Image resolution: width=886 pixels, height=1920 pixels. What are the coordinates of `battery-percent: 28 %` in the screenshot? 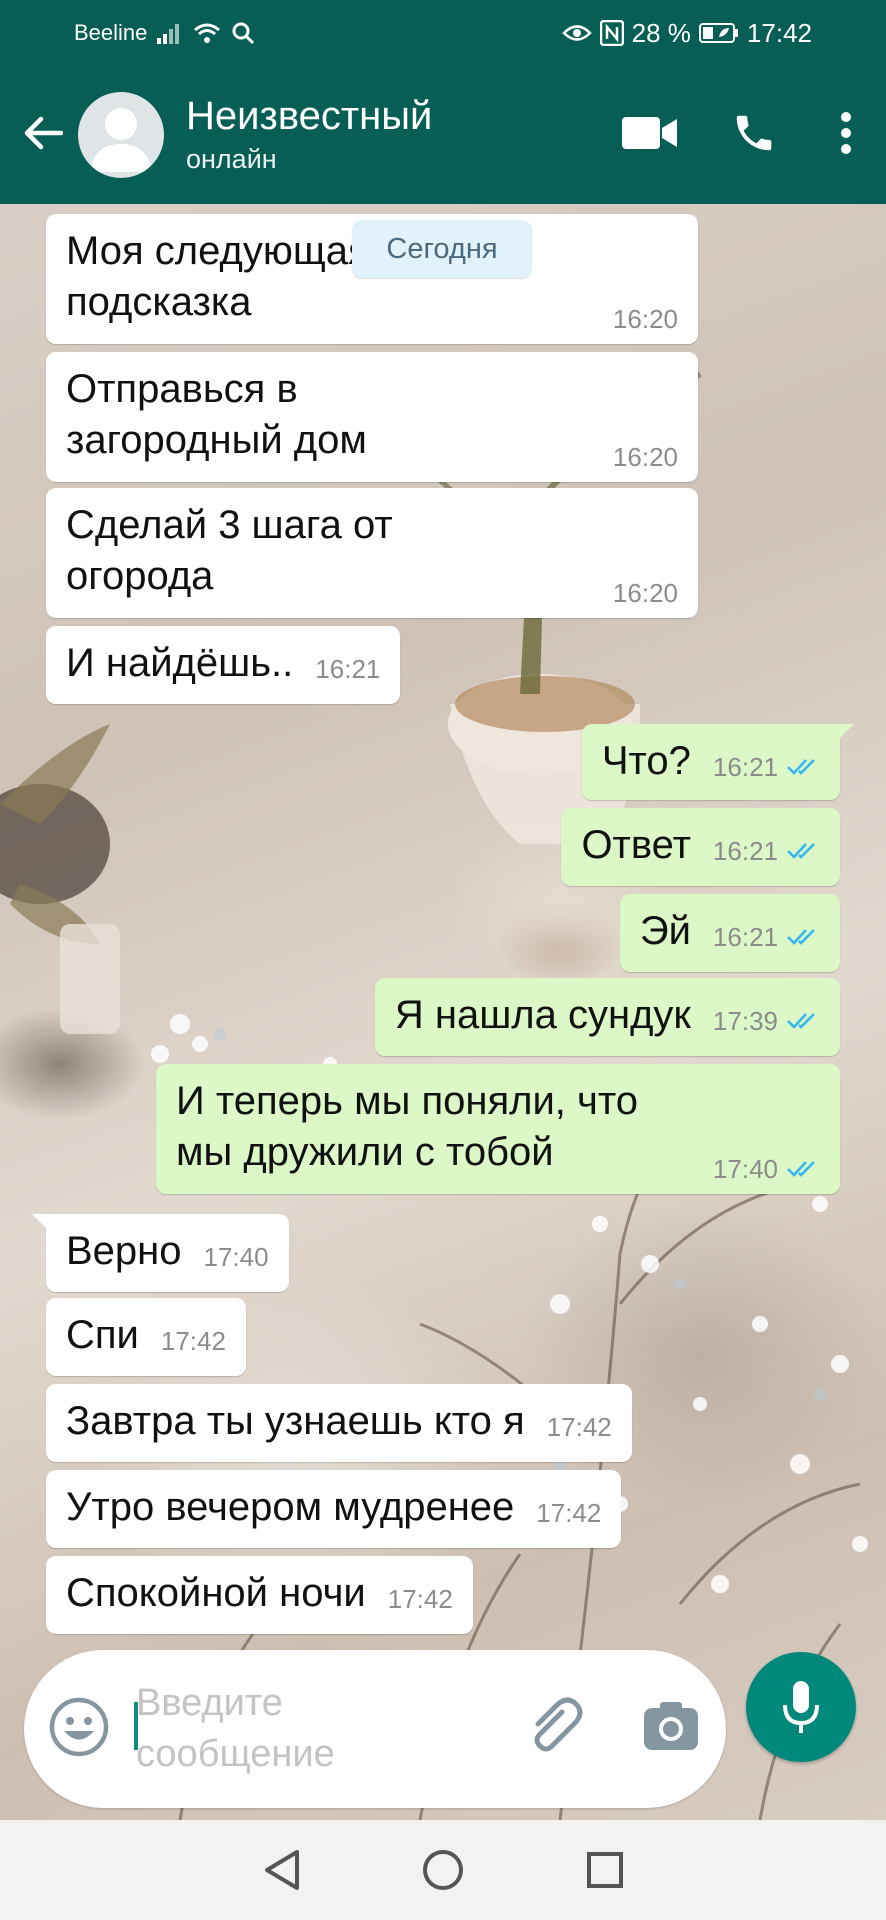 It's located at (661, 32).